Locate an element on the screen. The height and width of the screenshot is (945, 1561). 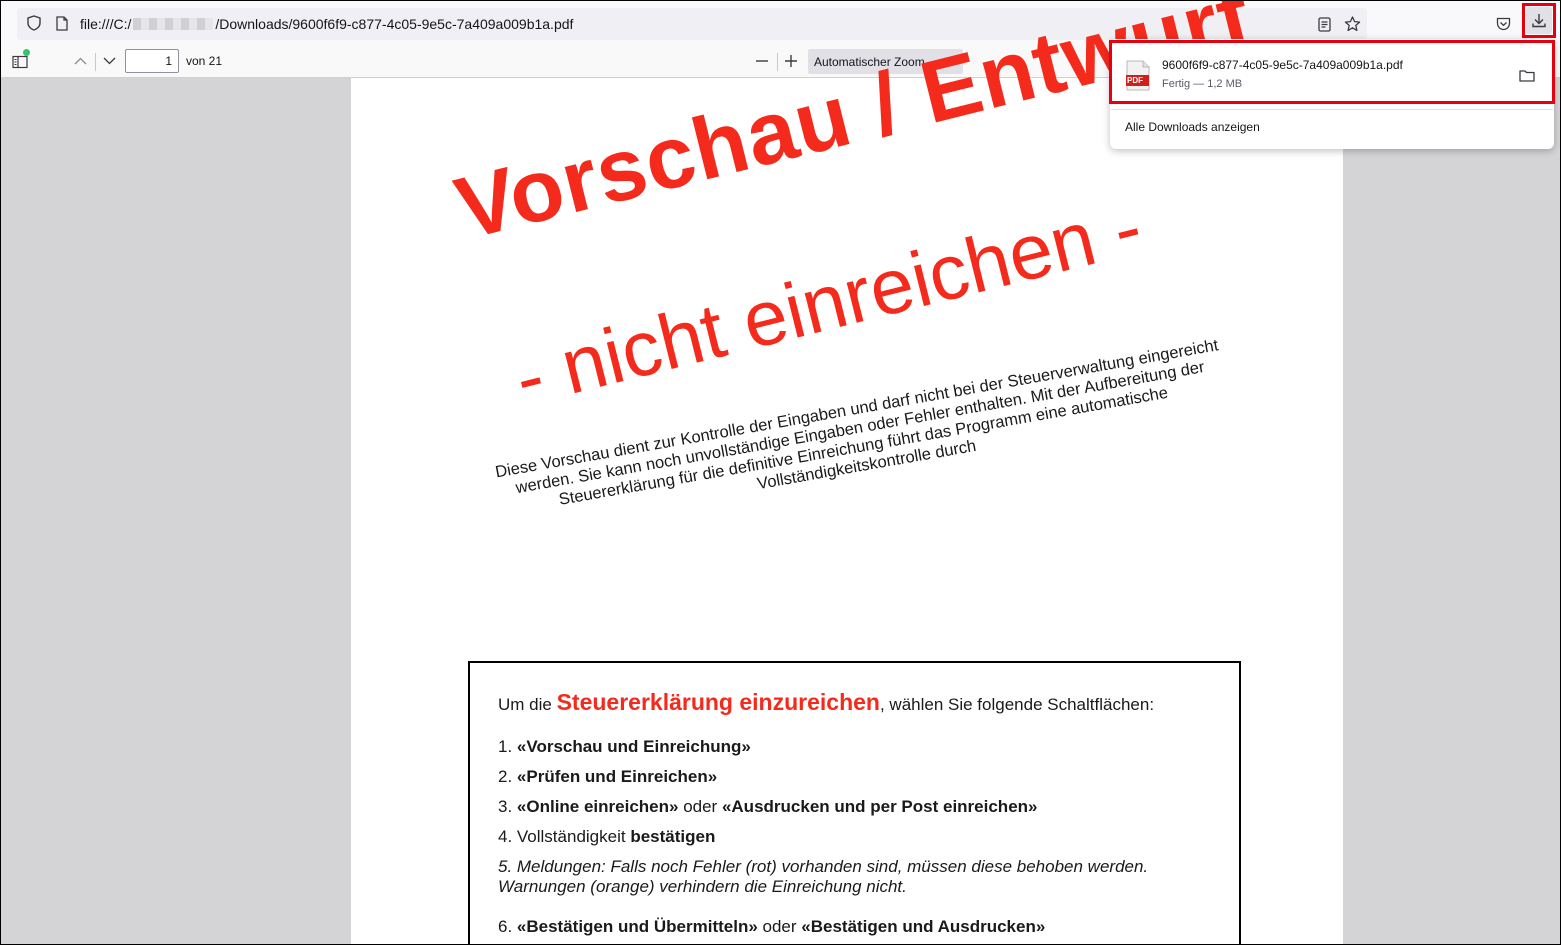
intro-prefix: Um die is located at coordinates (527, 704).